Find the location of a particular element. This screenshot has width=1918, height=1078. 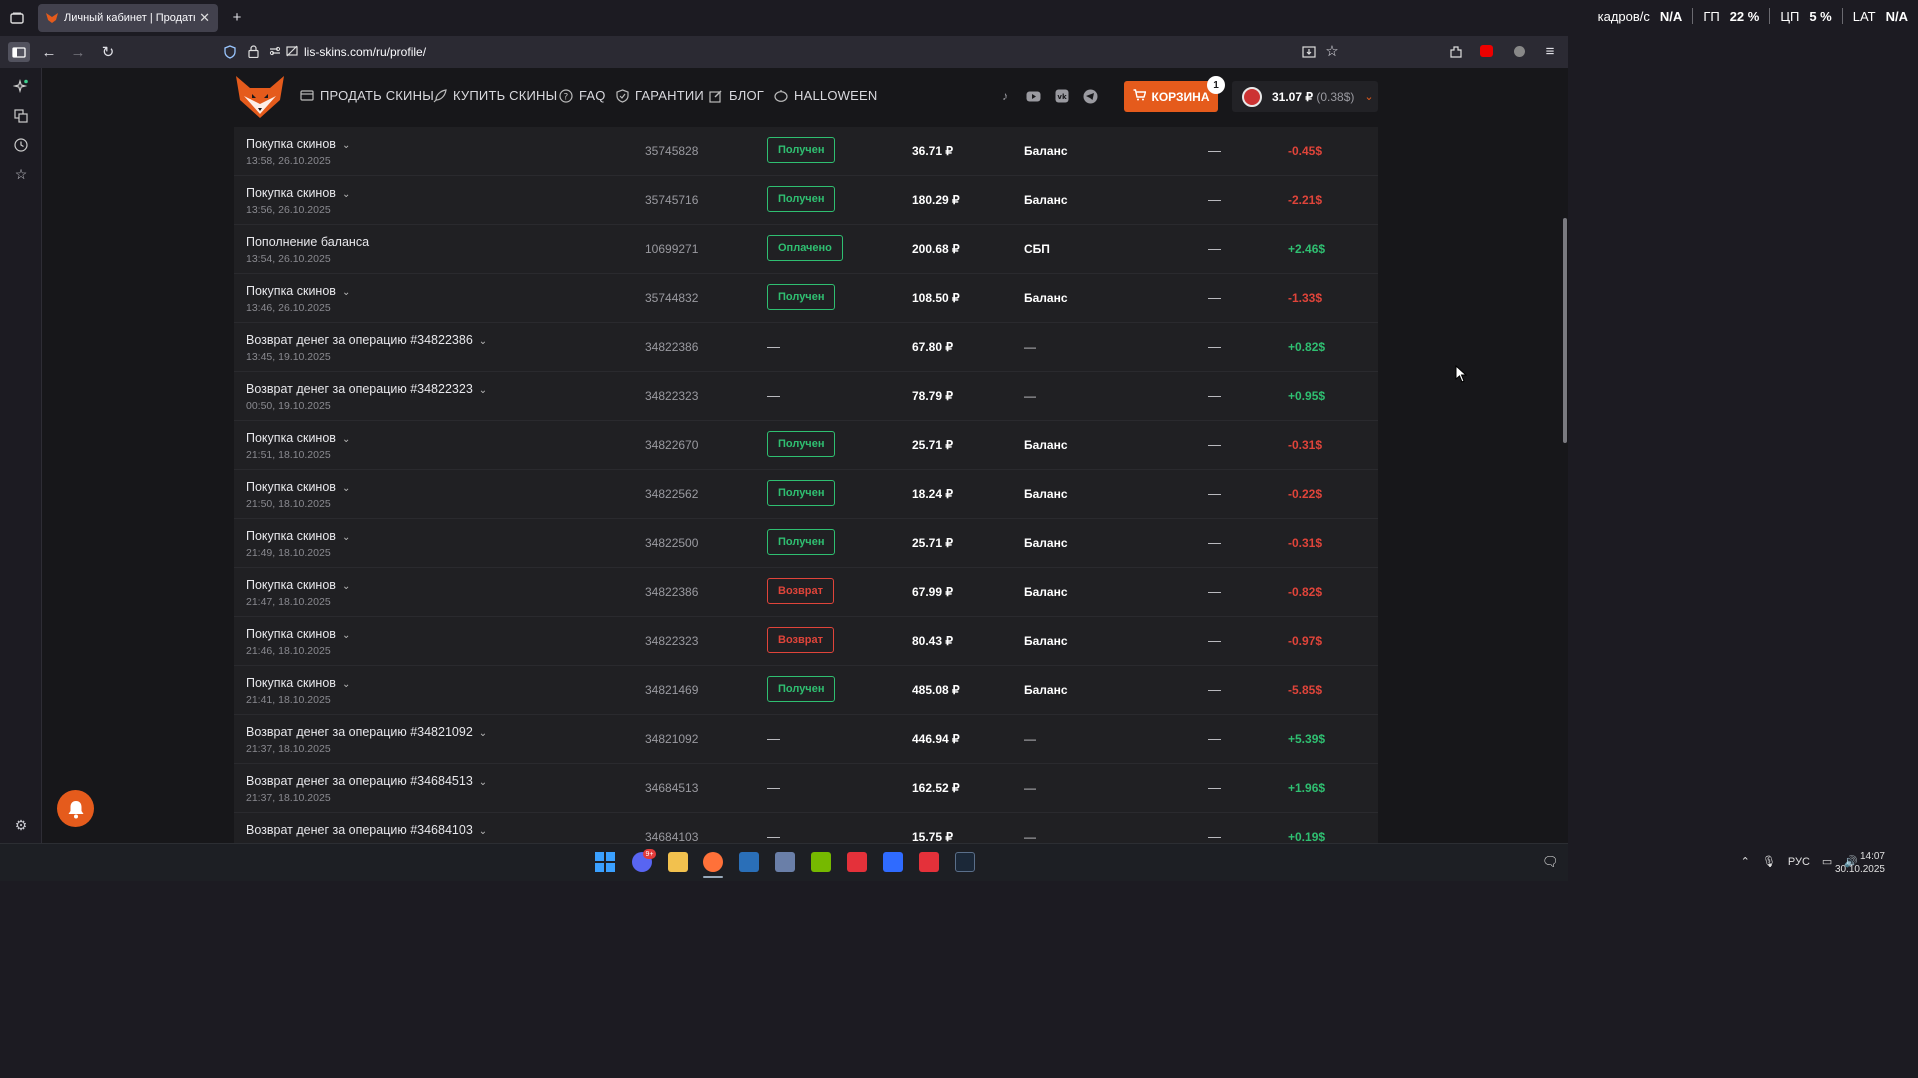

transaction-type: Возврат денег за операцию #34684513 ⌄ is located at coordinates (366, 781).